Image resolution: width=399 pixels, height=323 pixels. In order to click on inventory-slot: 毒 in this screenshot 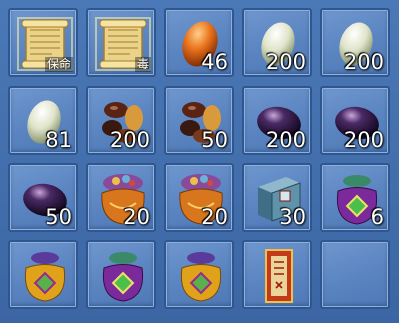, I will do `click(121, 42)`.